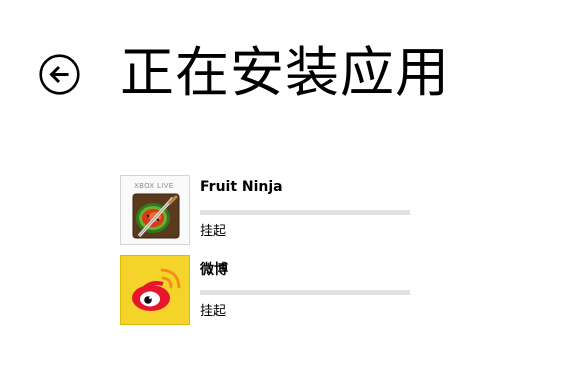 This screenshot has height=385, width=564. I want to click on app-name: Fruit Ninja, so click(241, 187).